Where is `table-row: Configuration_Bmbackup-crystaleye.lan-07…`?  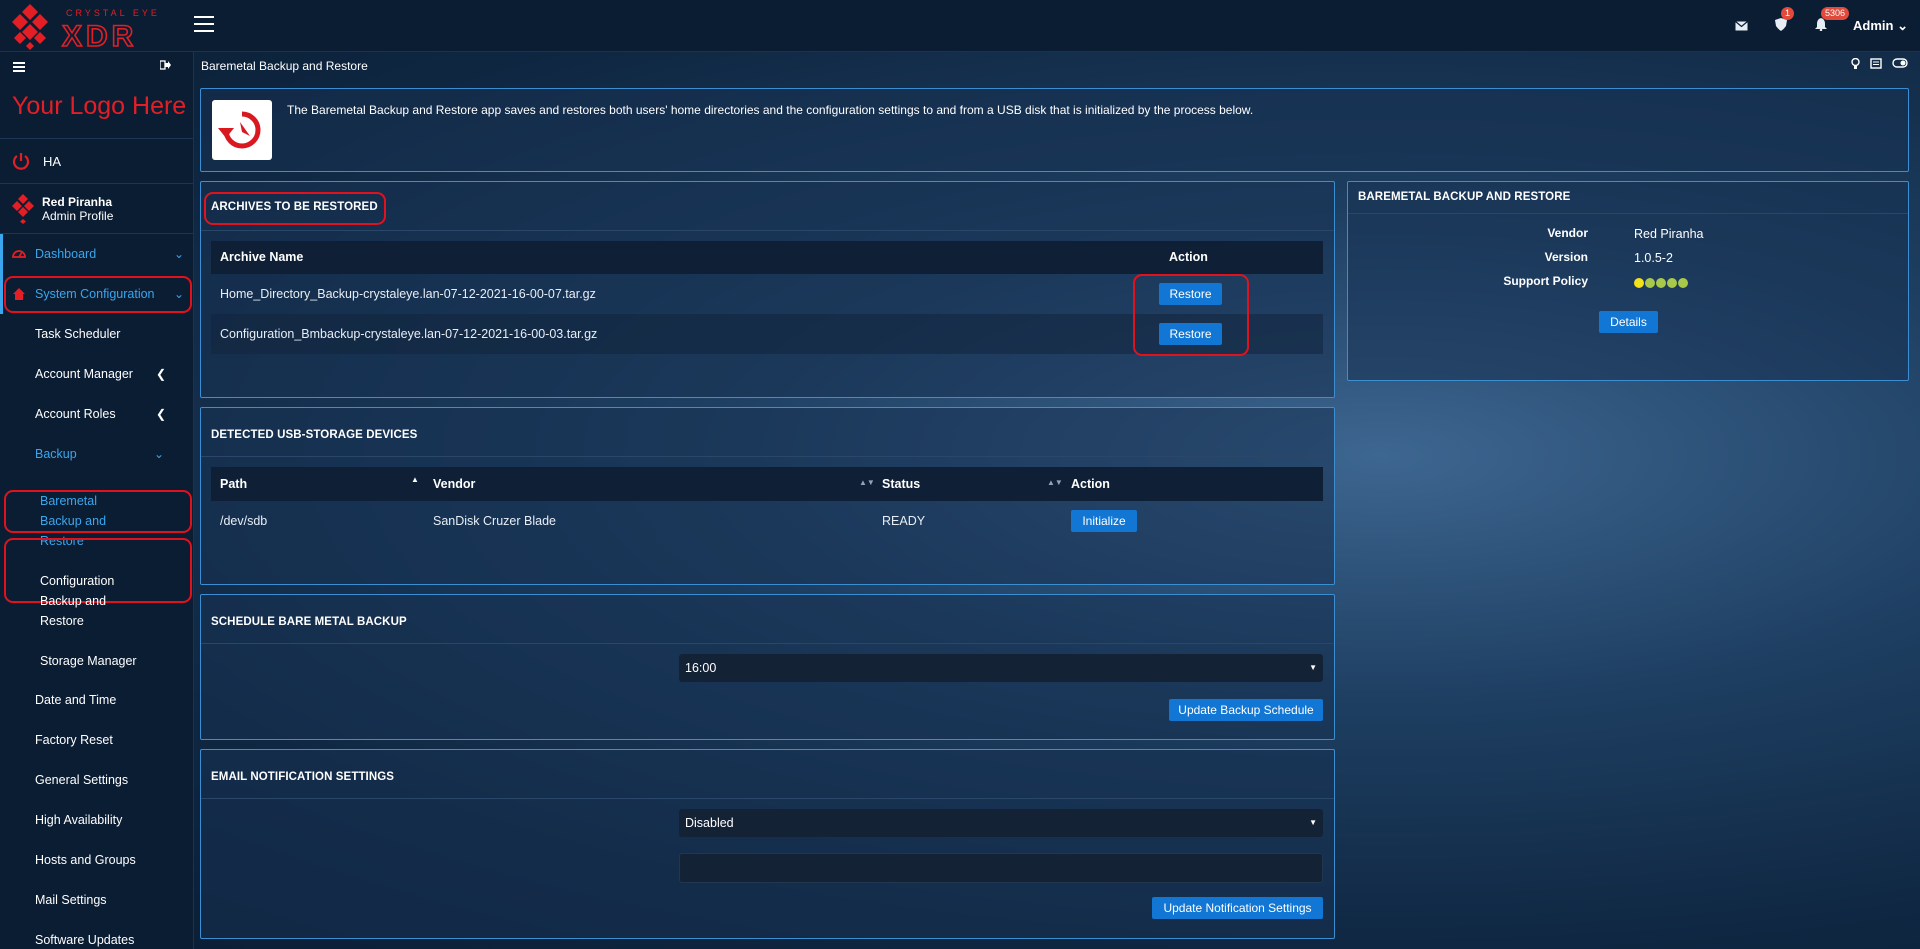 table-row: Configuration_Bmbackup-crystaleye.lan-07… is located at coordinates (767, 334).